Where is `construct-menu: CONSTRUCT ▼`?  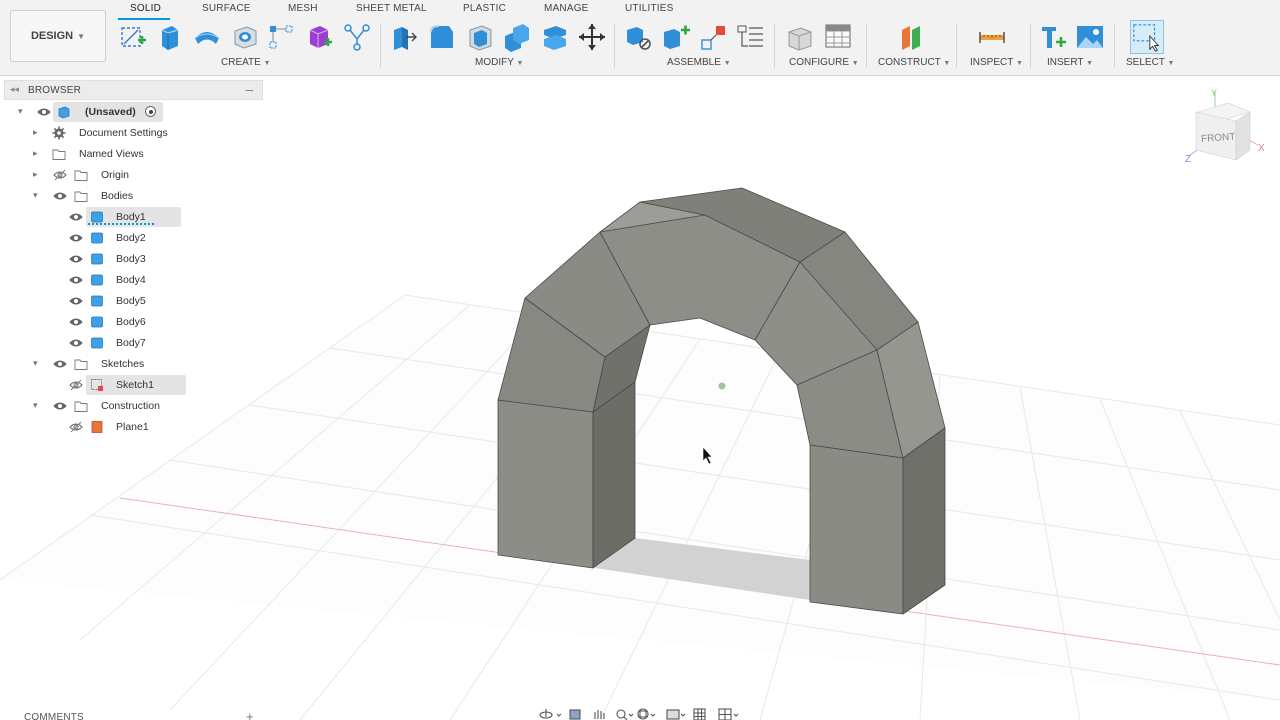
construct-menu: CONSTRUCT ▼ is located at coordinates (914, 62).